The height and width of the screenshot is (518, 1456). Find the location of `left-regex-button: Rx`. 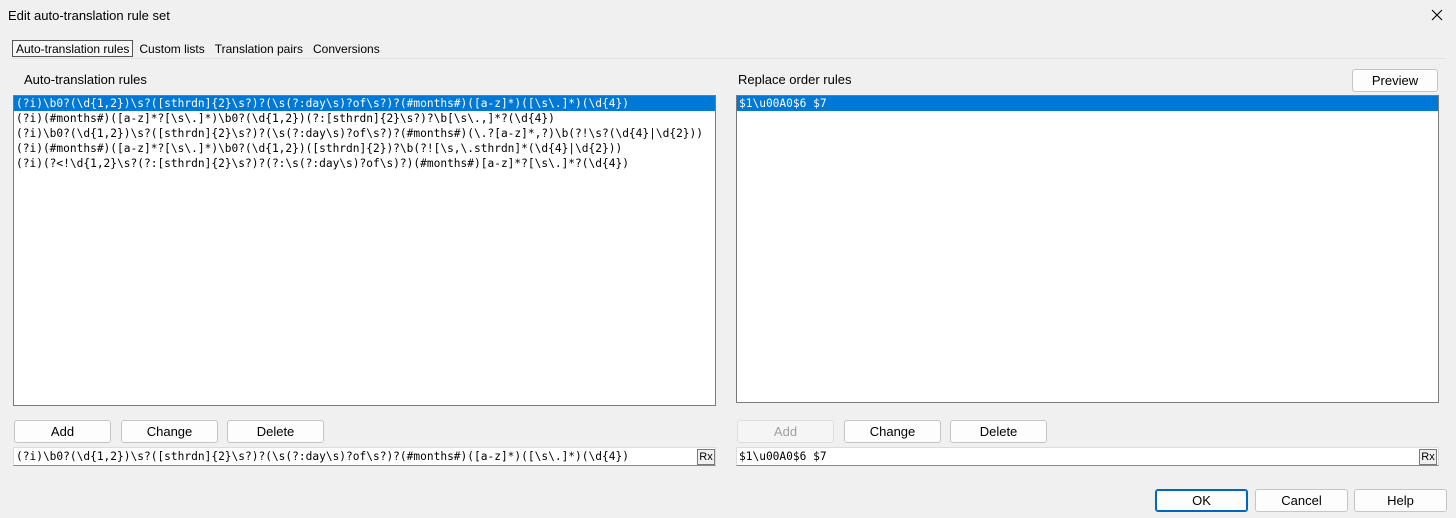

left-regex-button: Rx is located at coordinates (706, 457).